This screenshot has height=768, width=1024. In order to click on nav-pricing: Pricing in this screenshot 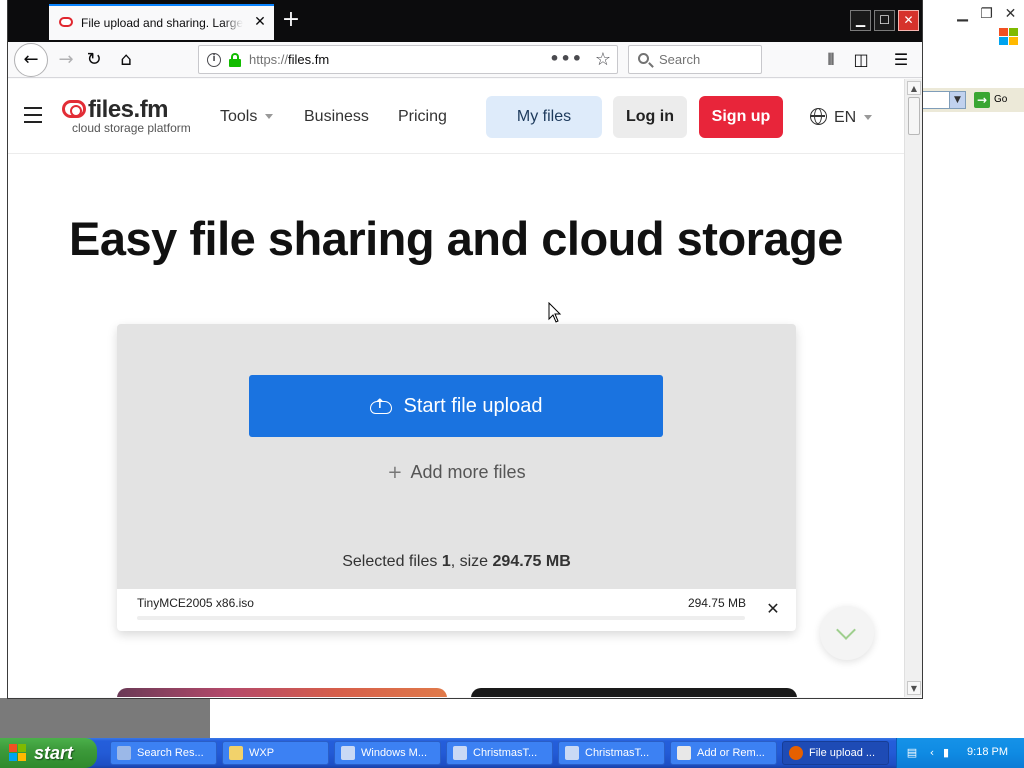, I will do `click(422, 117)`.